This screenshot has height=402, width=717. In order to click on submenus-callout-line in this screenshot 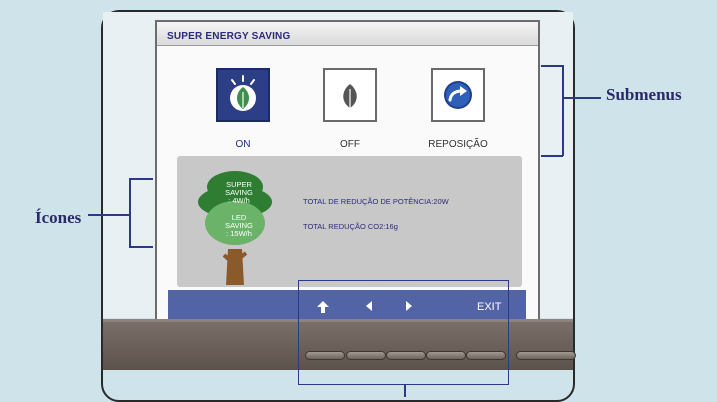, I will do `click(582, 98)`.